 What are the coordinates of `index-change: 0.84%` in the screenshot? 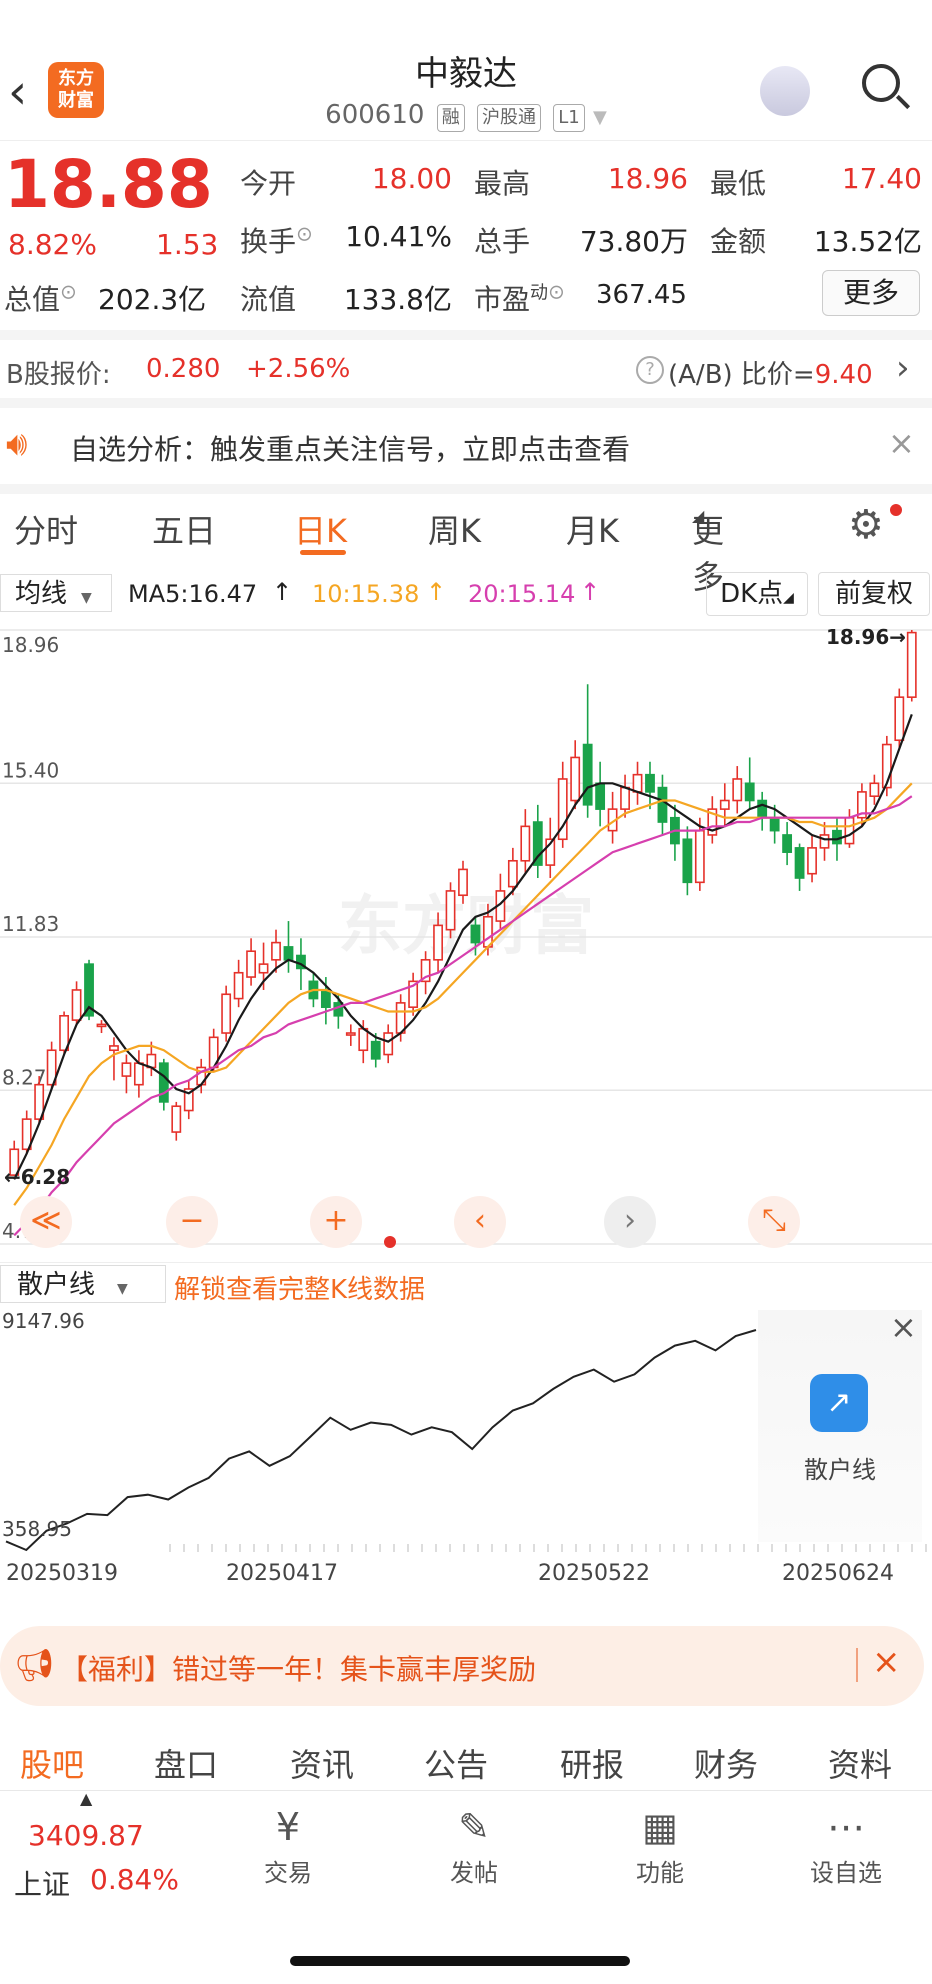 It's located at (134, 1879).